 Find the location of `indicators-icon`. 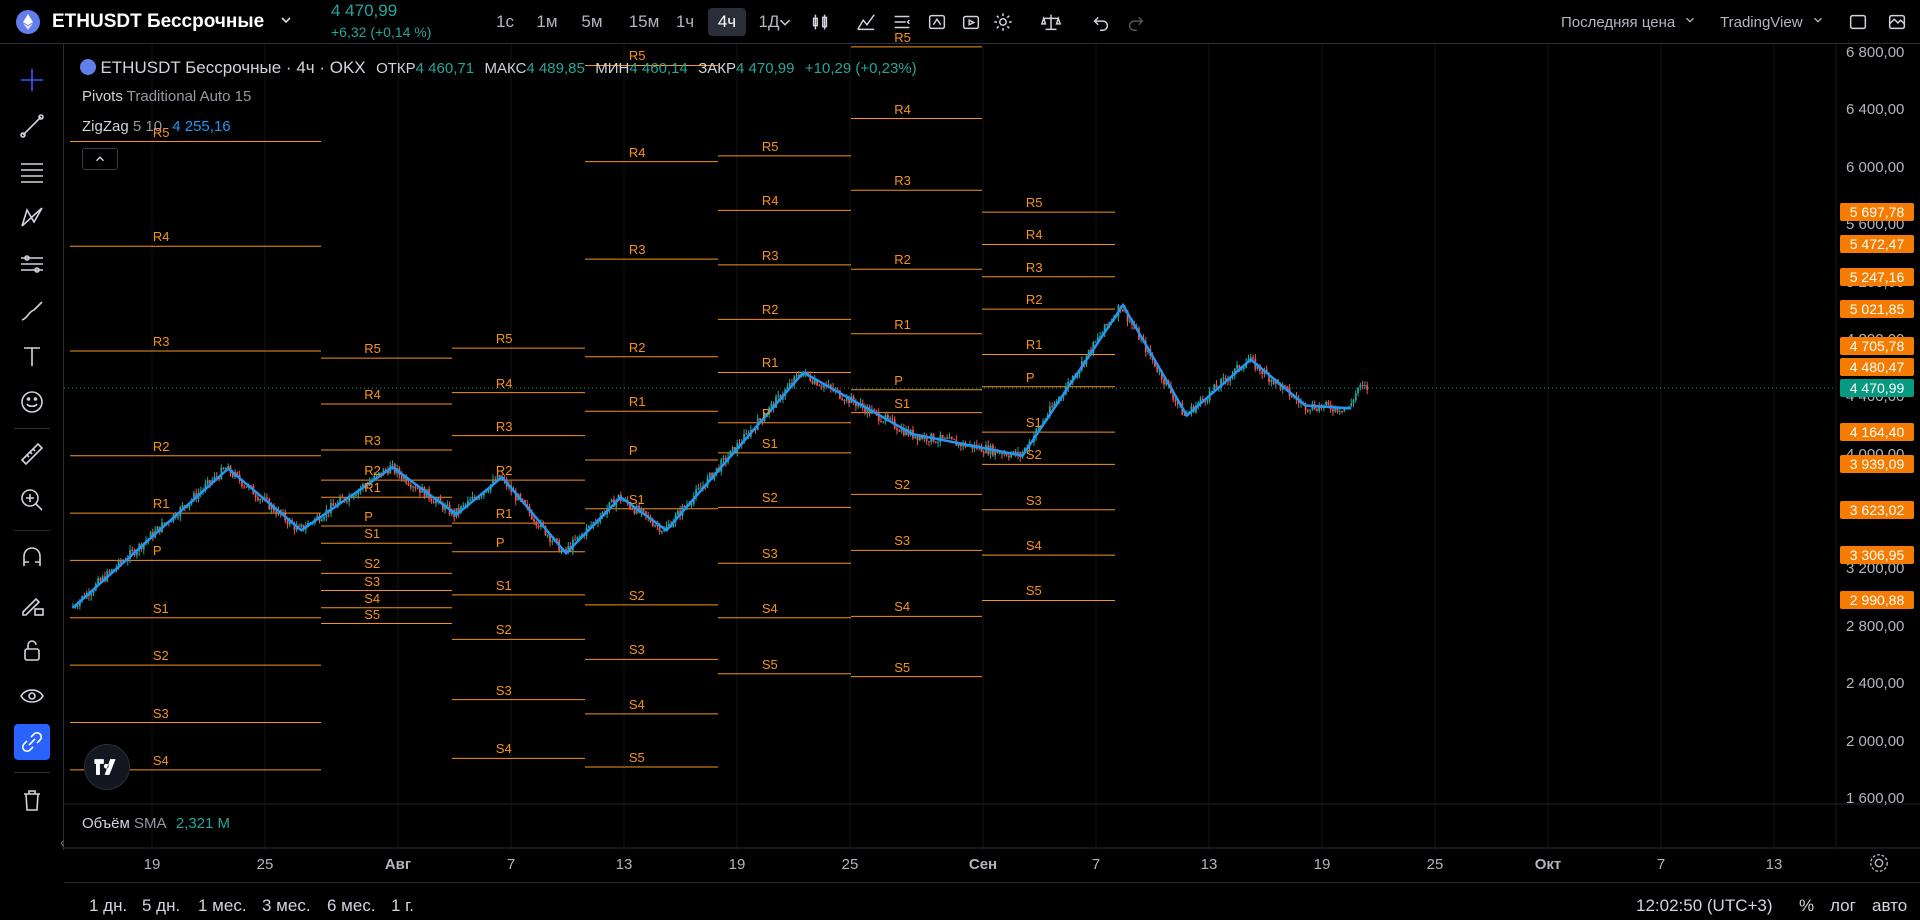

indicators-icon is located at coordinates (866, 22).